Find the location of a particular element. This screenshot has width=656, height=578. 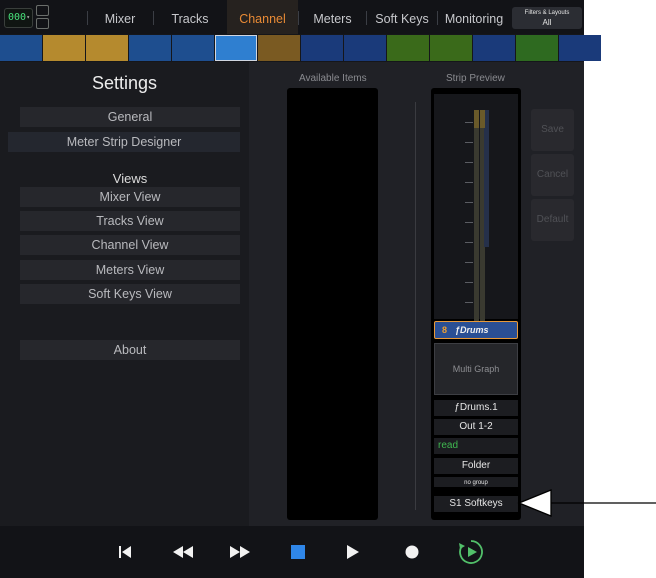

default-button: Default is located at coordinates (552, 220).